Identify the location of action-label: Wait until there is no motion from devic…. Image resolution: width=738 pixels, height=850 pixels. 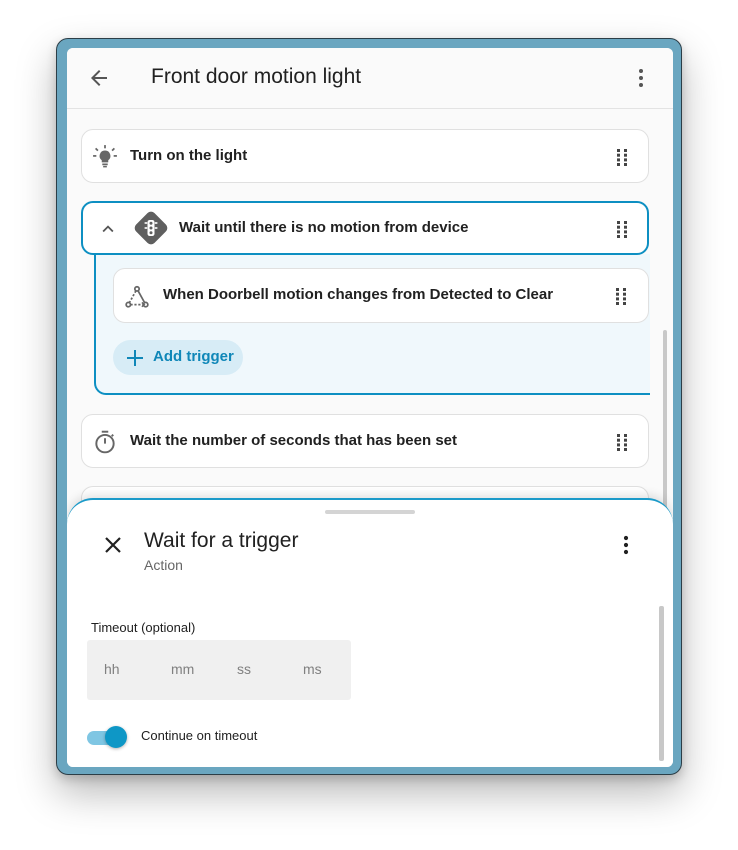
(324, 227).